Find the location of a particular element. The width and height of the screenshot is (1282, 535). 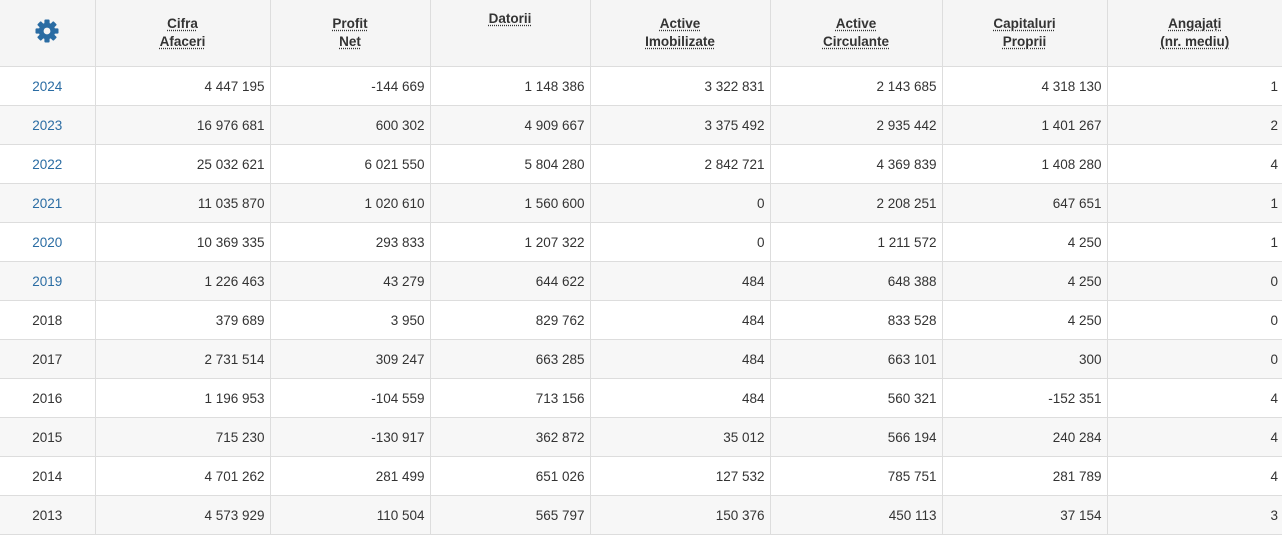

active-circulante-cell: 2 143 685 is located at coordinates (856, 86).